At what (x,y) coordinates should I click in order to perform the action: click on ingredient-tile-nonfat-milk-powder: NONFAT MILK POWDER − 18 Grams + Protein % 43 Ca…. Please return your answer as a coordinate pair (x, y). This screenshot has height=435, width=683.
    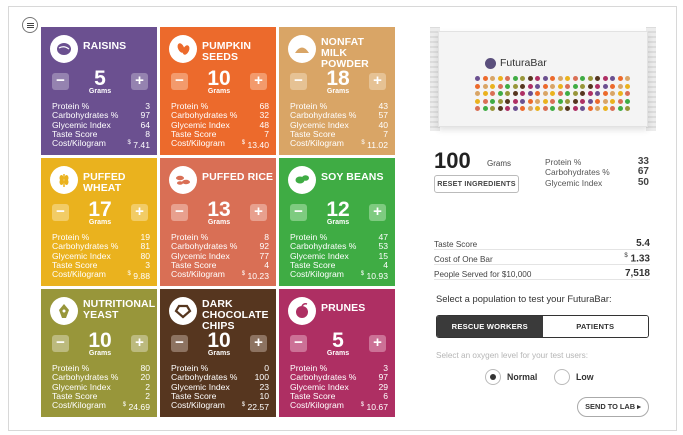
    Looking at the image, I should click on (337, 91).